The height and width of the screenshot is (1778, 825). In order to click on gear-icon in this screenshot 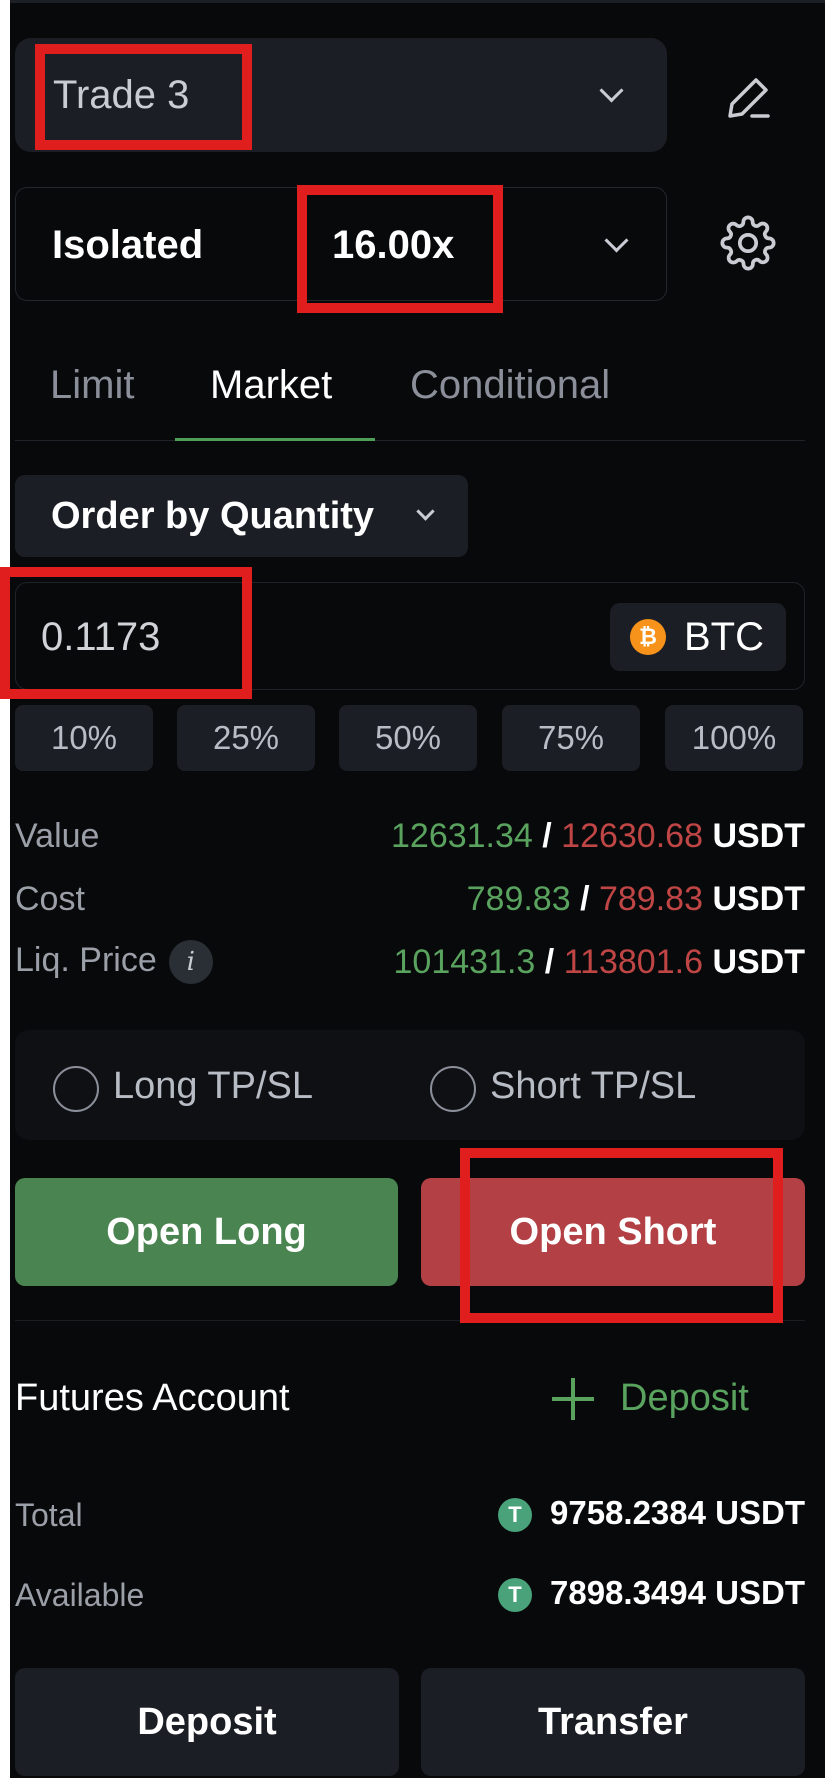, I will do `click(747, 242)`.